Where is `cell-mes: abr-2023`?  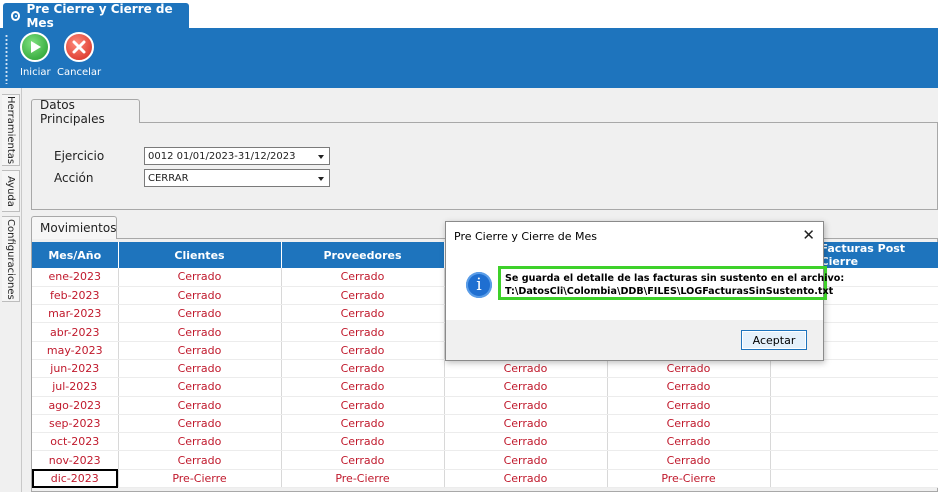 cell-mes: abr-2023 is located at coordinates (75, 332).